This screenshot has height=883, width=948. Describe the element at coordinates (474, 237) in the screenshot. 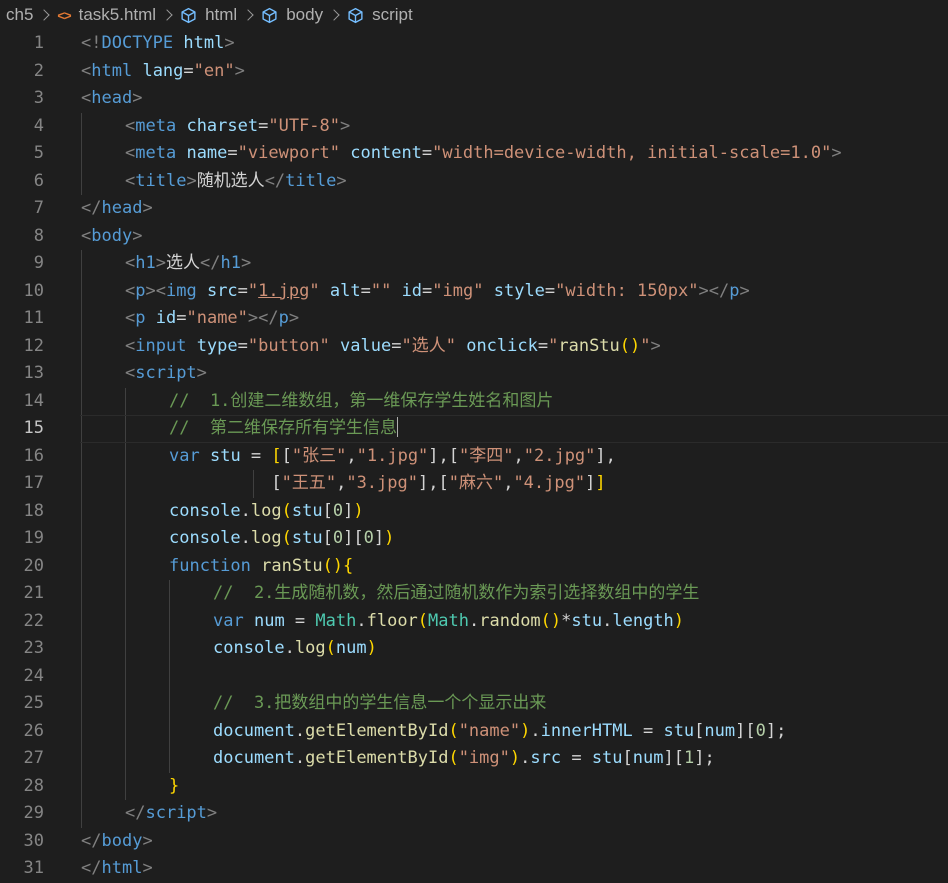

I see `code-line: 8 <body>` at that location.